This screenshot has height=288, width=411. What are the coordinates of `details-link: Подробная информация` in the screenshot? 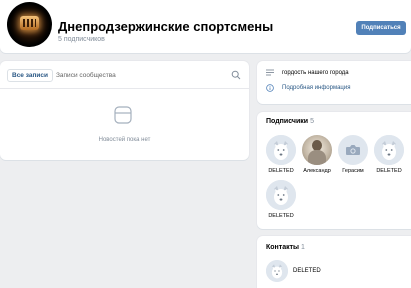 It's located at (308, 88).